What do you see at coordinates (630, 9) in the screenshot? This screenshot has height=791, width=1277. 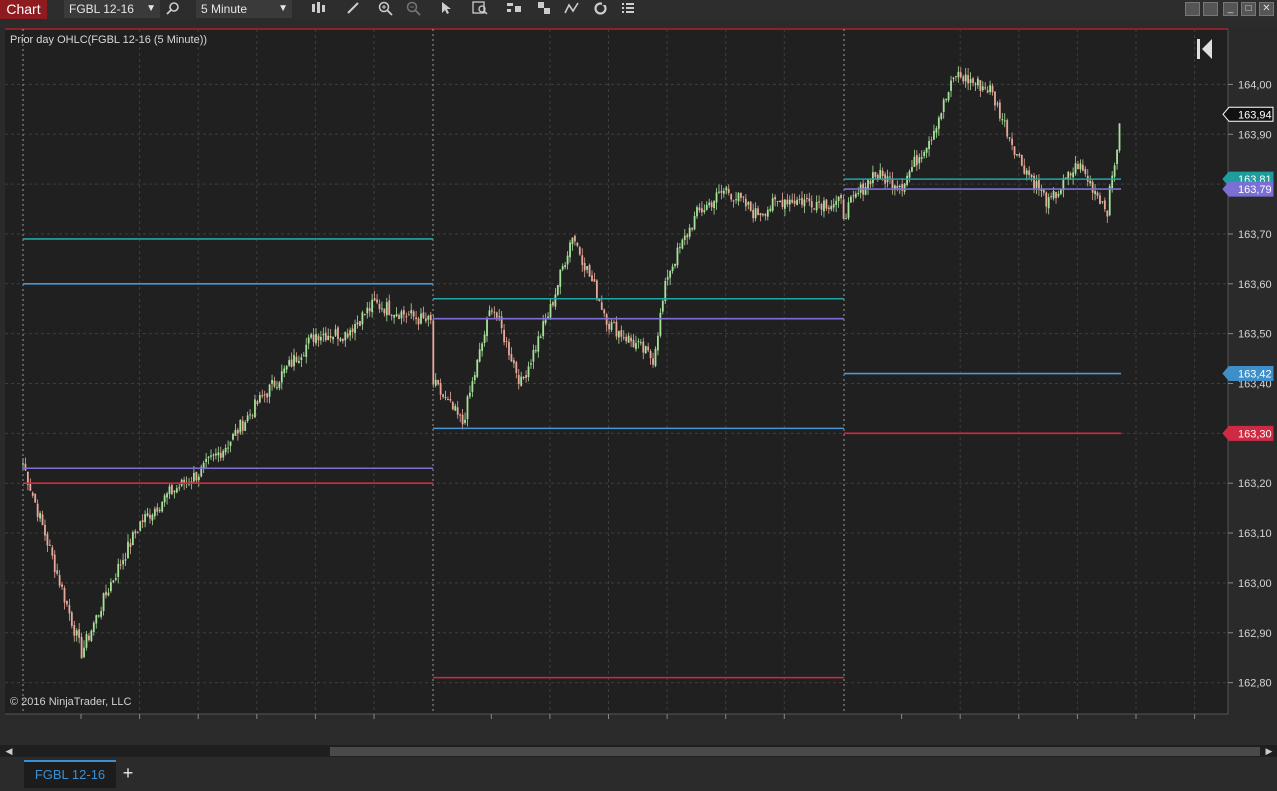 I see `menu-icon` at bounding box center [630, 9].